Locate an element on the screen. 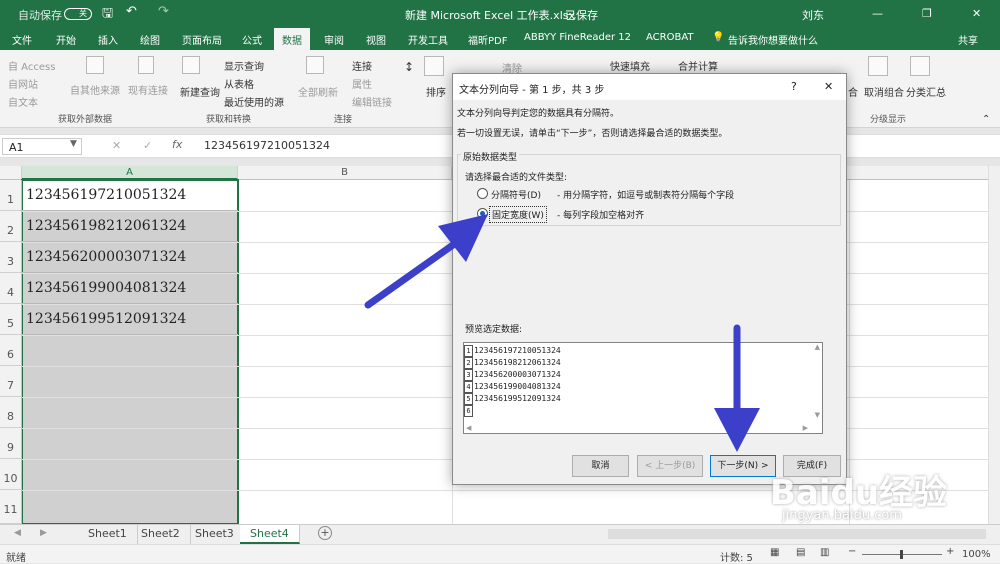  watermark-url: jingyan.baidu.com is located at coordinates (842, 515).